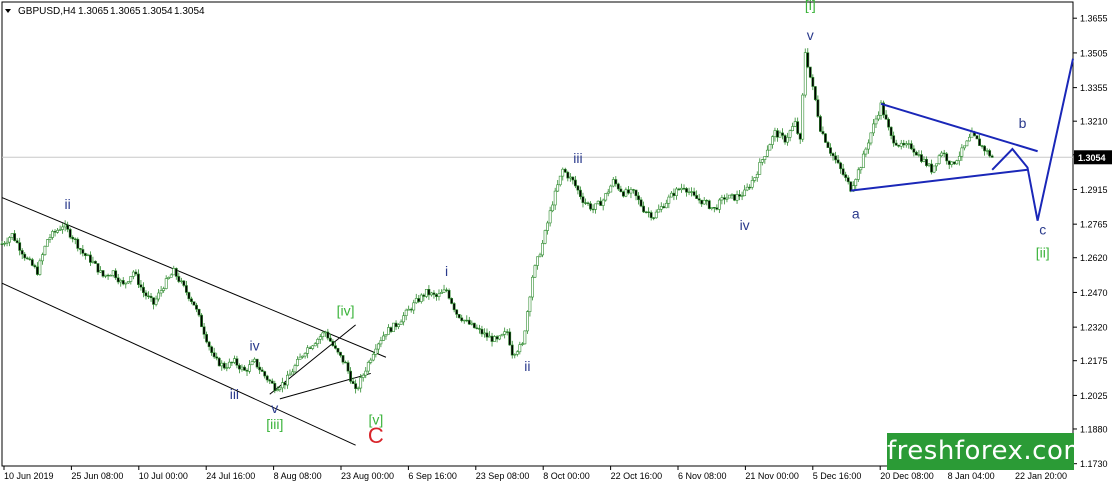 This screenshot has height=489, width=1115. I want to click on wave-label: [iii], so click(274, 424).